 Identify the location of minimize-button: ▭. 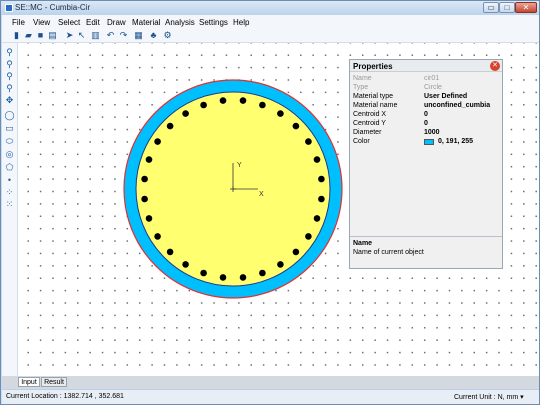
(491, 7).